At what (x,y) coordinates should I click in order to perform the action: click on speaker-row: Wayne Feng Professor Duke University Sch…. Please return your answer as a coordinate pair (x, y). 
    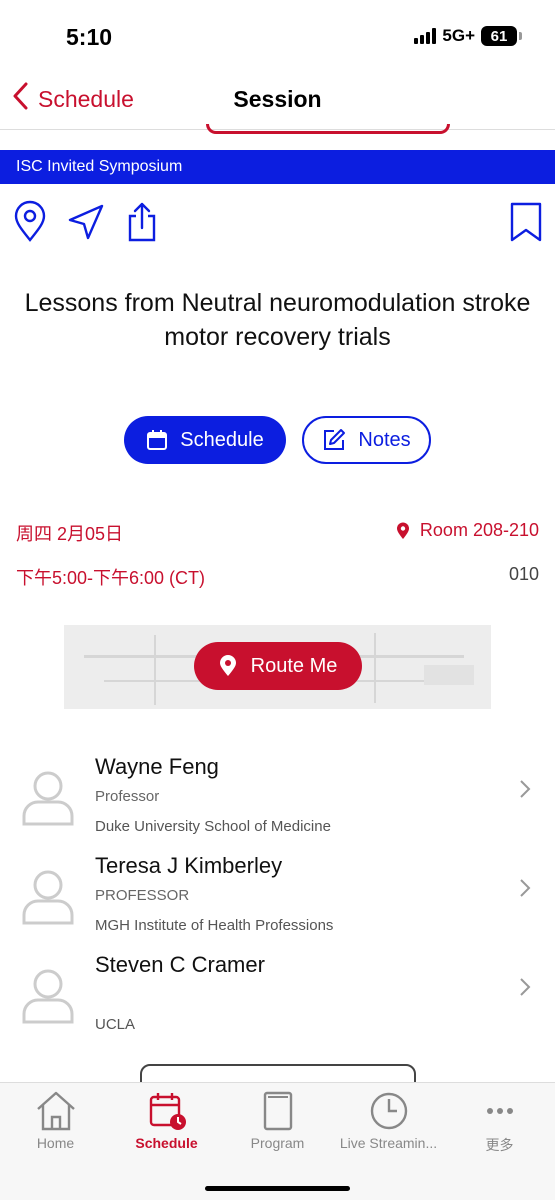
    Looking at the image, I should click on (277, 801).